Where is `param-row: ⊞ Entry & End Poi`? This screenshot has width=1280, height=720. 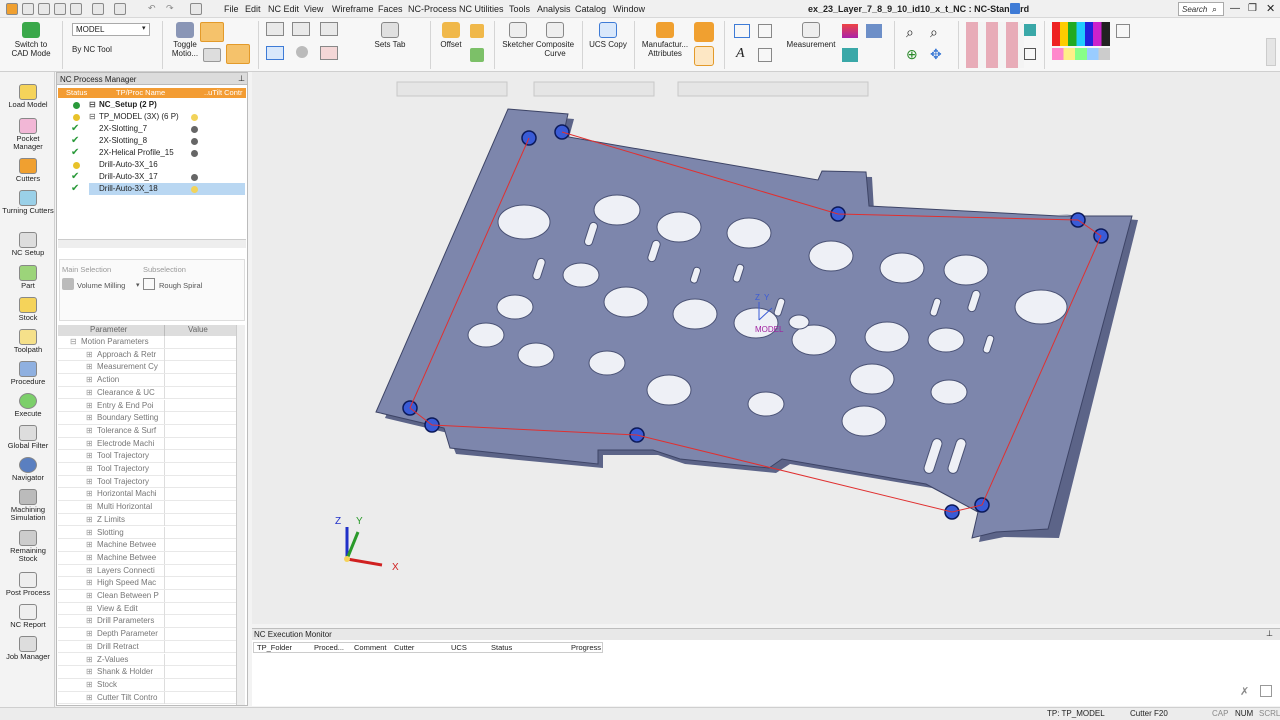
param-row: ⊞ Entry & End Poi is located at coordinates (151, 406).